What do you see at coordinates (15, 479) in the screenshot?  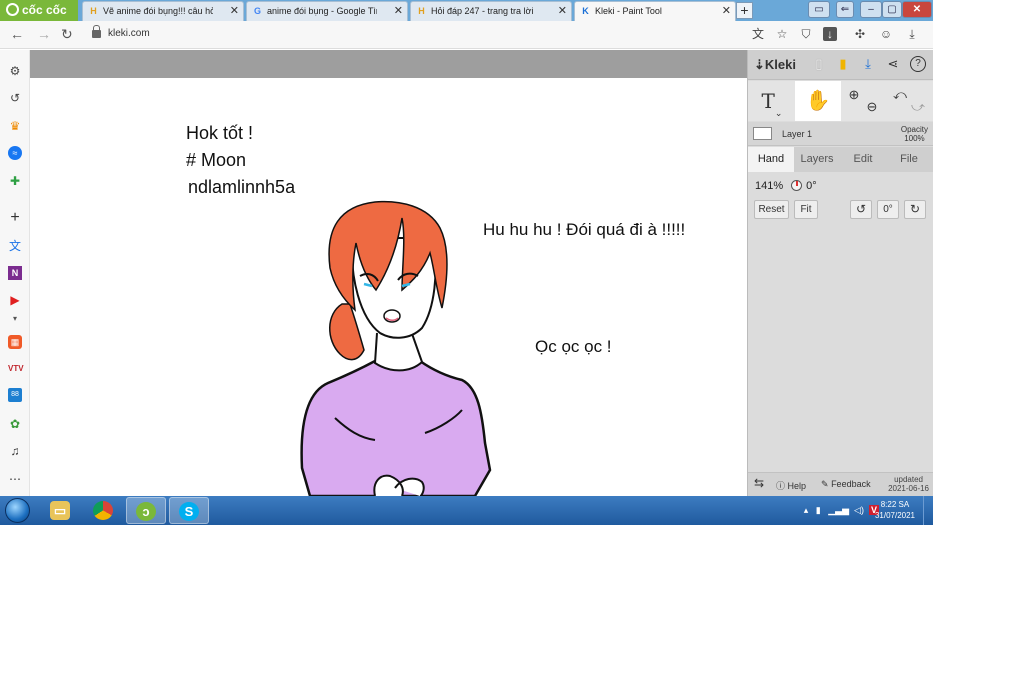 I see `more-icon: ⋯` at bounding box center [15, 479].